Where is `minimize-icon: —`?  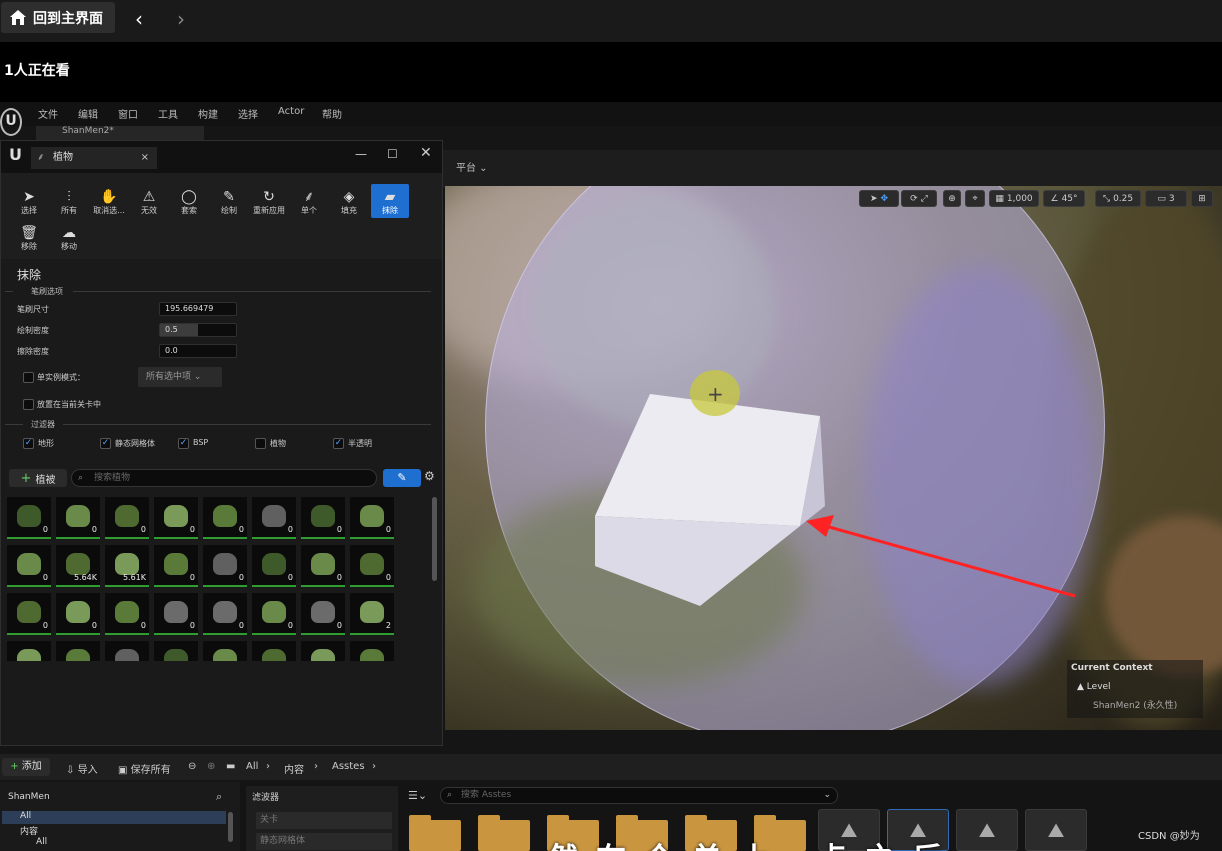
minimize-icon: — is located at coordinates (361, 154).